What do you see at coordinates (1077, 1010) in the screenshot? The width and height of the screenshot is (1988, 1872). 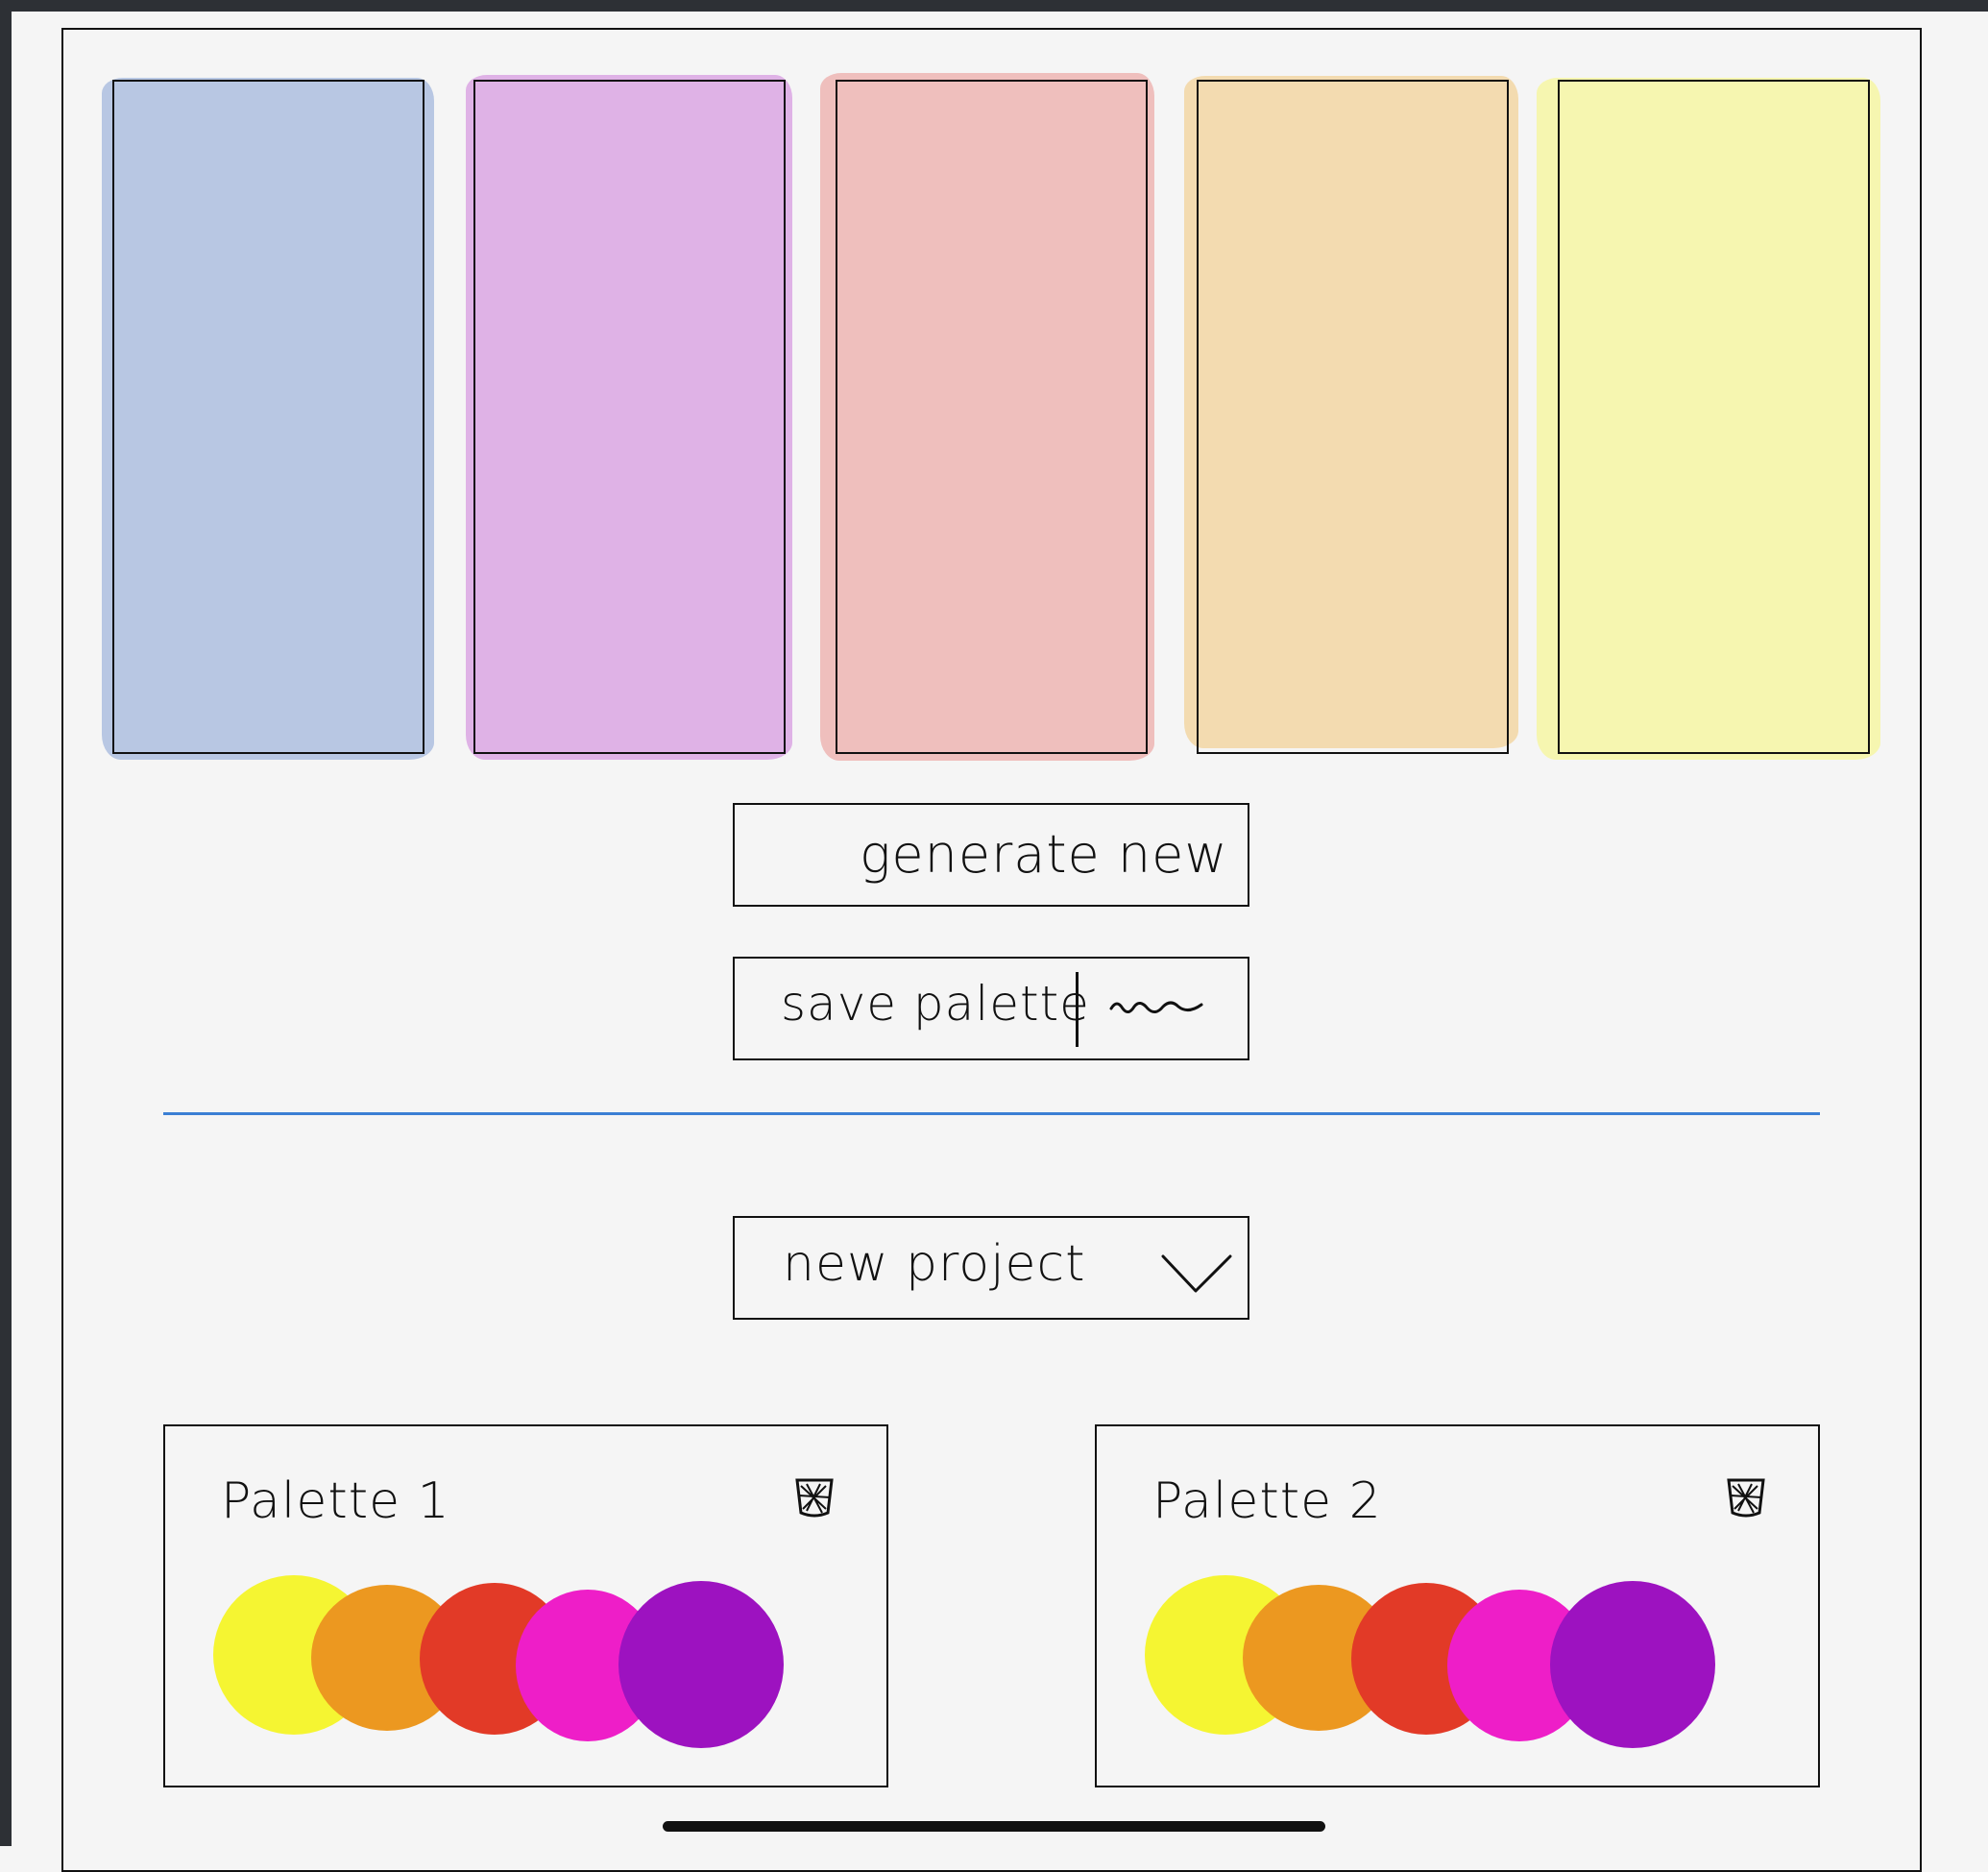 I see `save-palette-divider` at bounding box center [1077, 1010].